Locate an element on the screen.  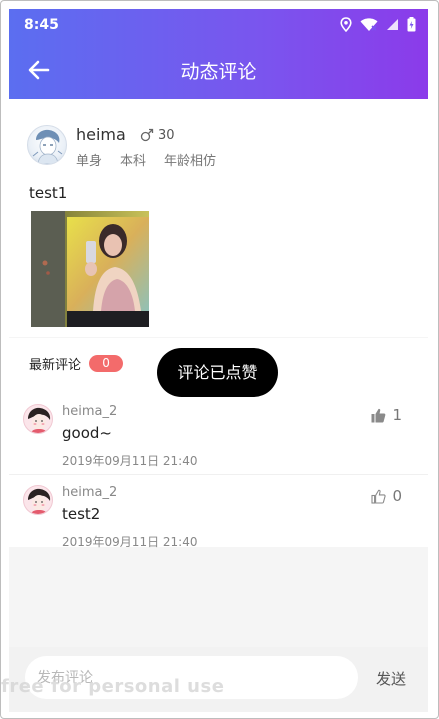
user-tags: 单身 本科 年龄相仿 is located at coordinates (146, 159).